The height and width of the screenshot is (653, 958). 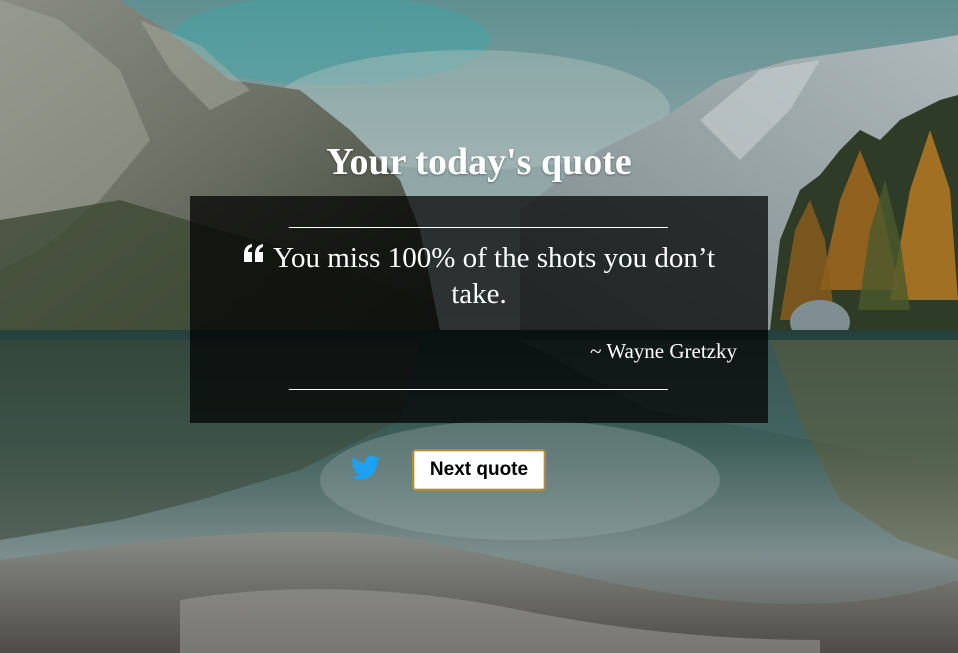 I want to click on twitter-icon, so click(x=366, y=468).